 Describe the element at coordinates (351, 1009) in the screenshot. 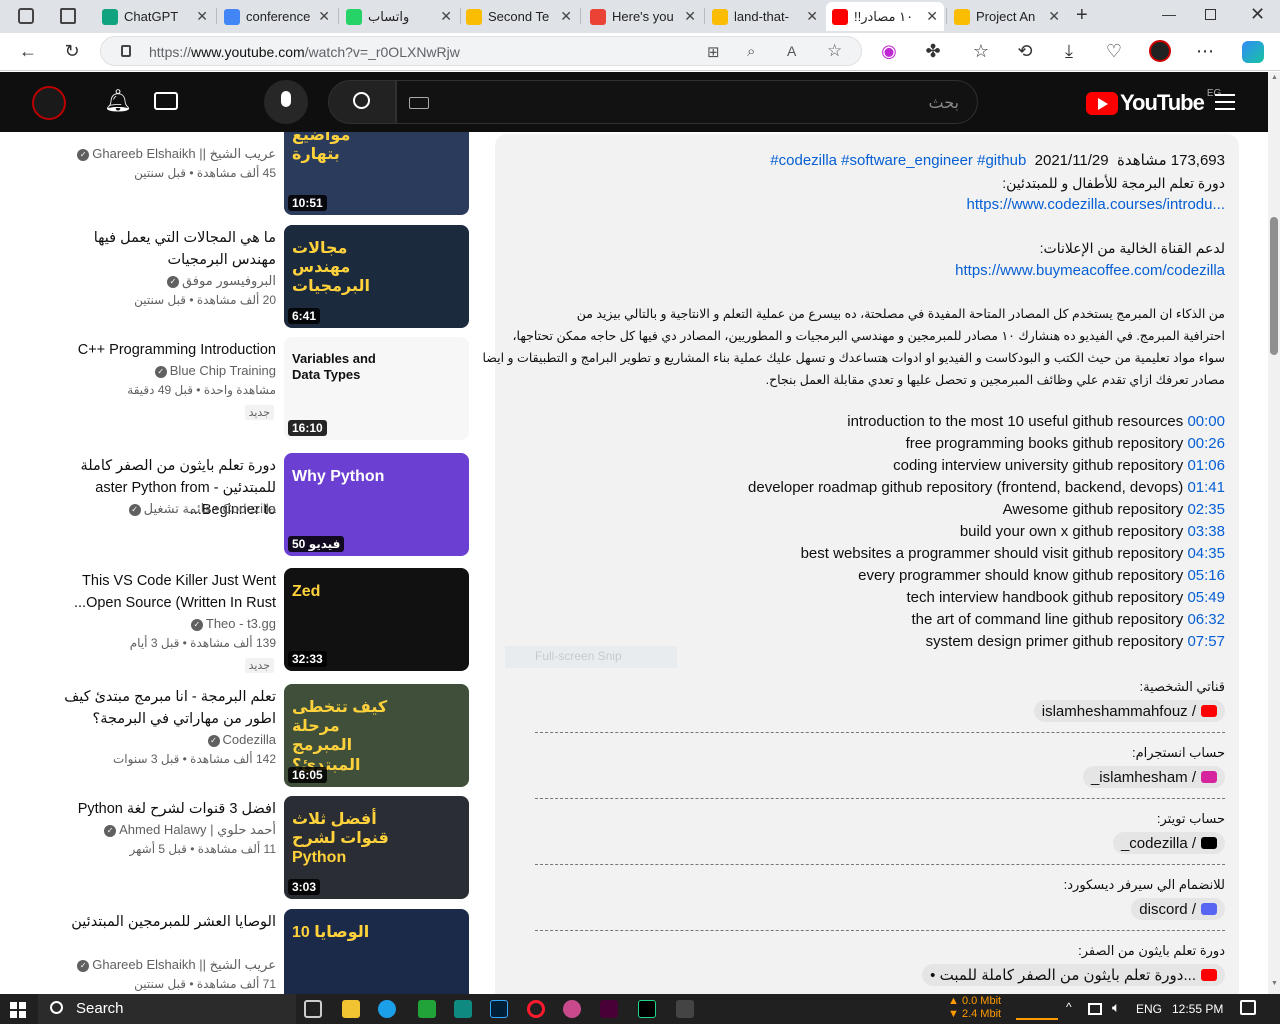

I see `file-explorer-icon` at that location.